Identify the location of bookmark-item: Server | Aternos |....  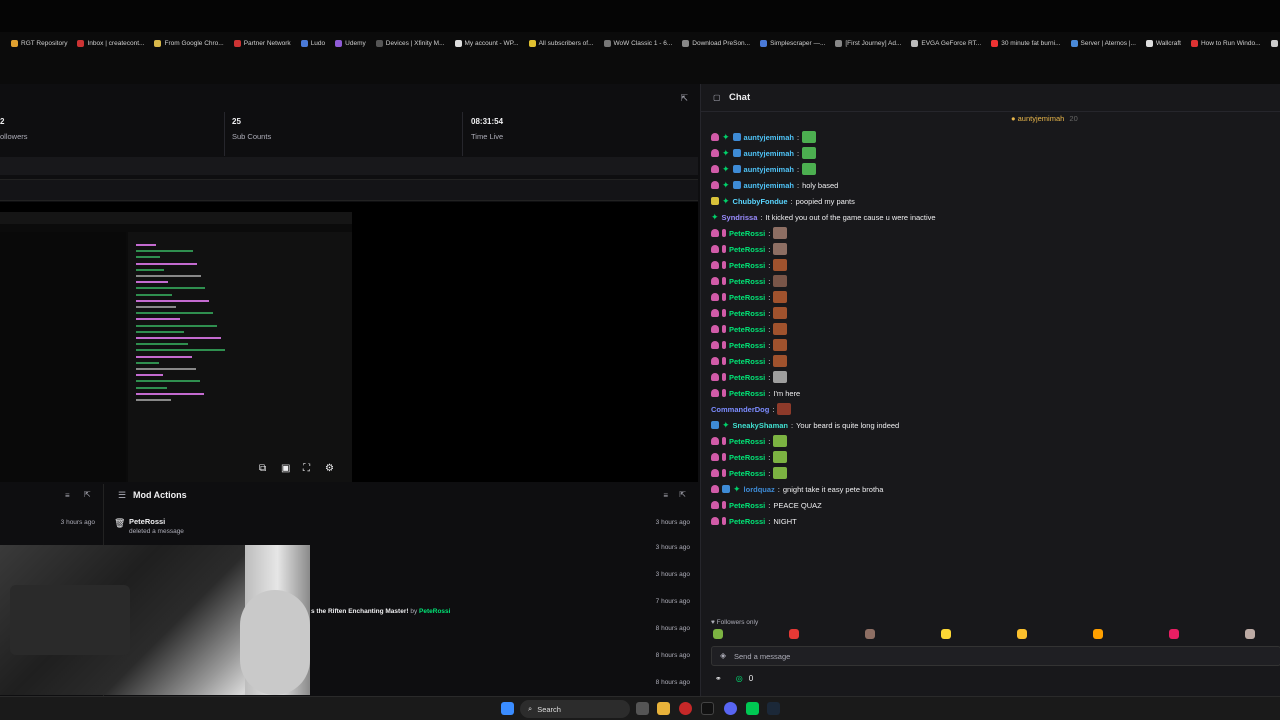
(1103, 43).